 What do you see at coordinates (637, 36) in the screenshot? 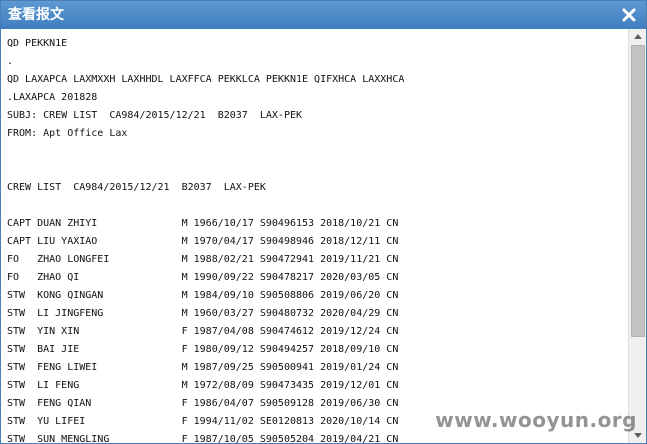
I see `scroll-up-arrow-icon` at bounding box center [637, 36].